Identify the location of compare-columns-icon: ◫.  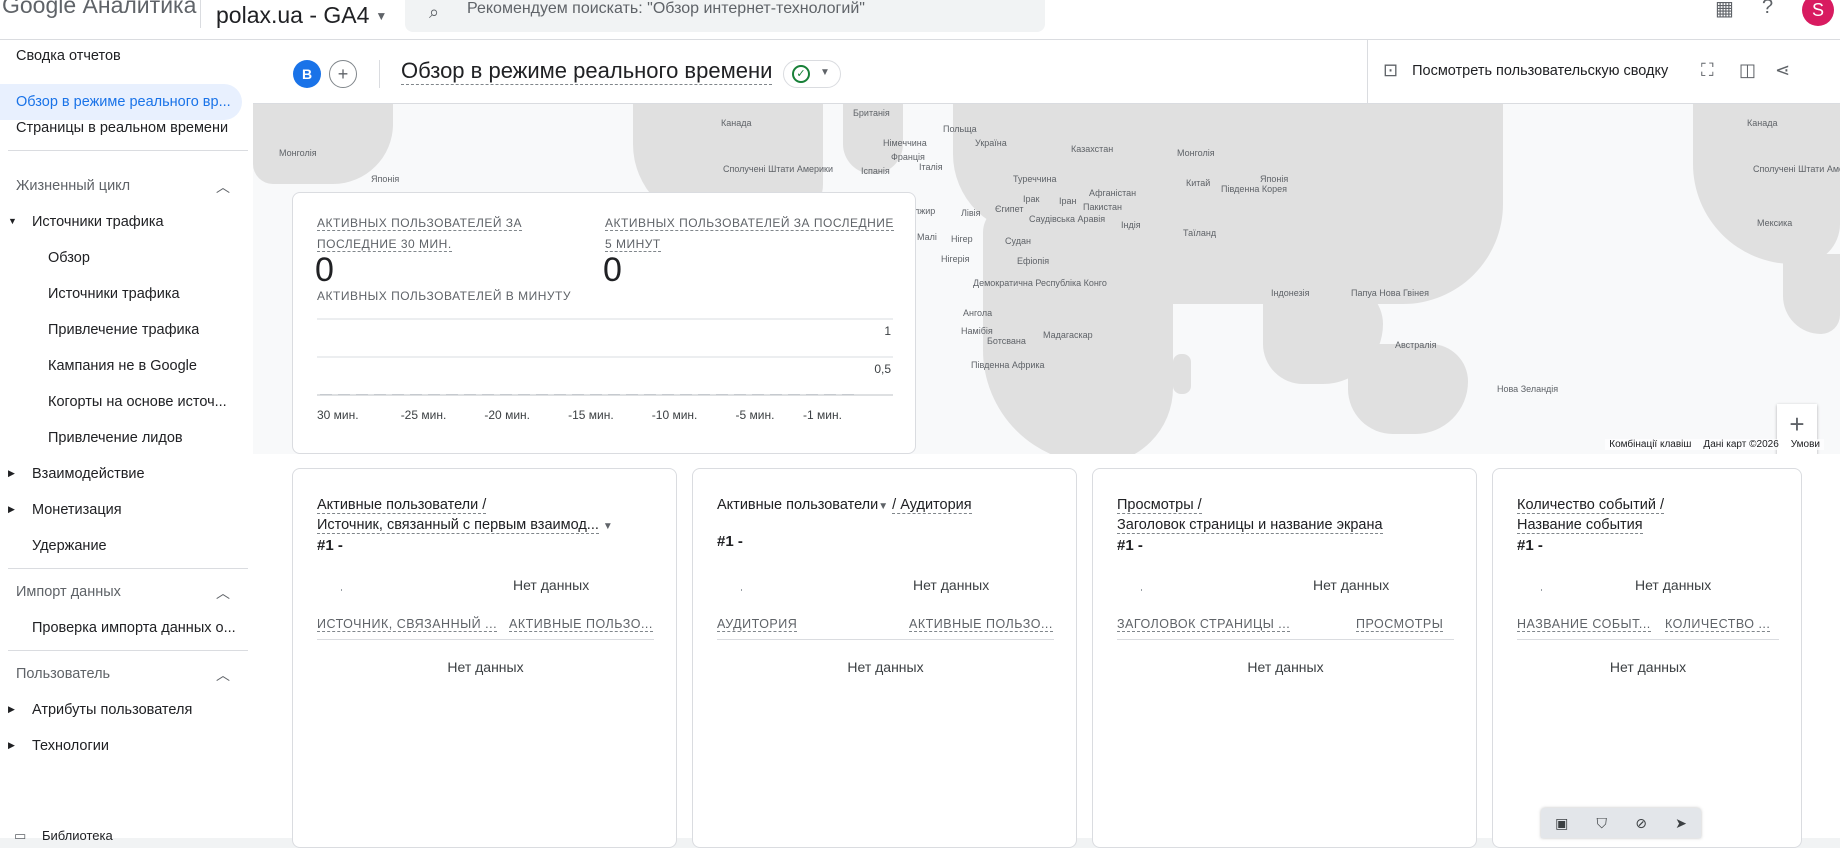
(1747, 70).